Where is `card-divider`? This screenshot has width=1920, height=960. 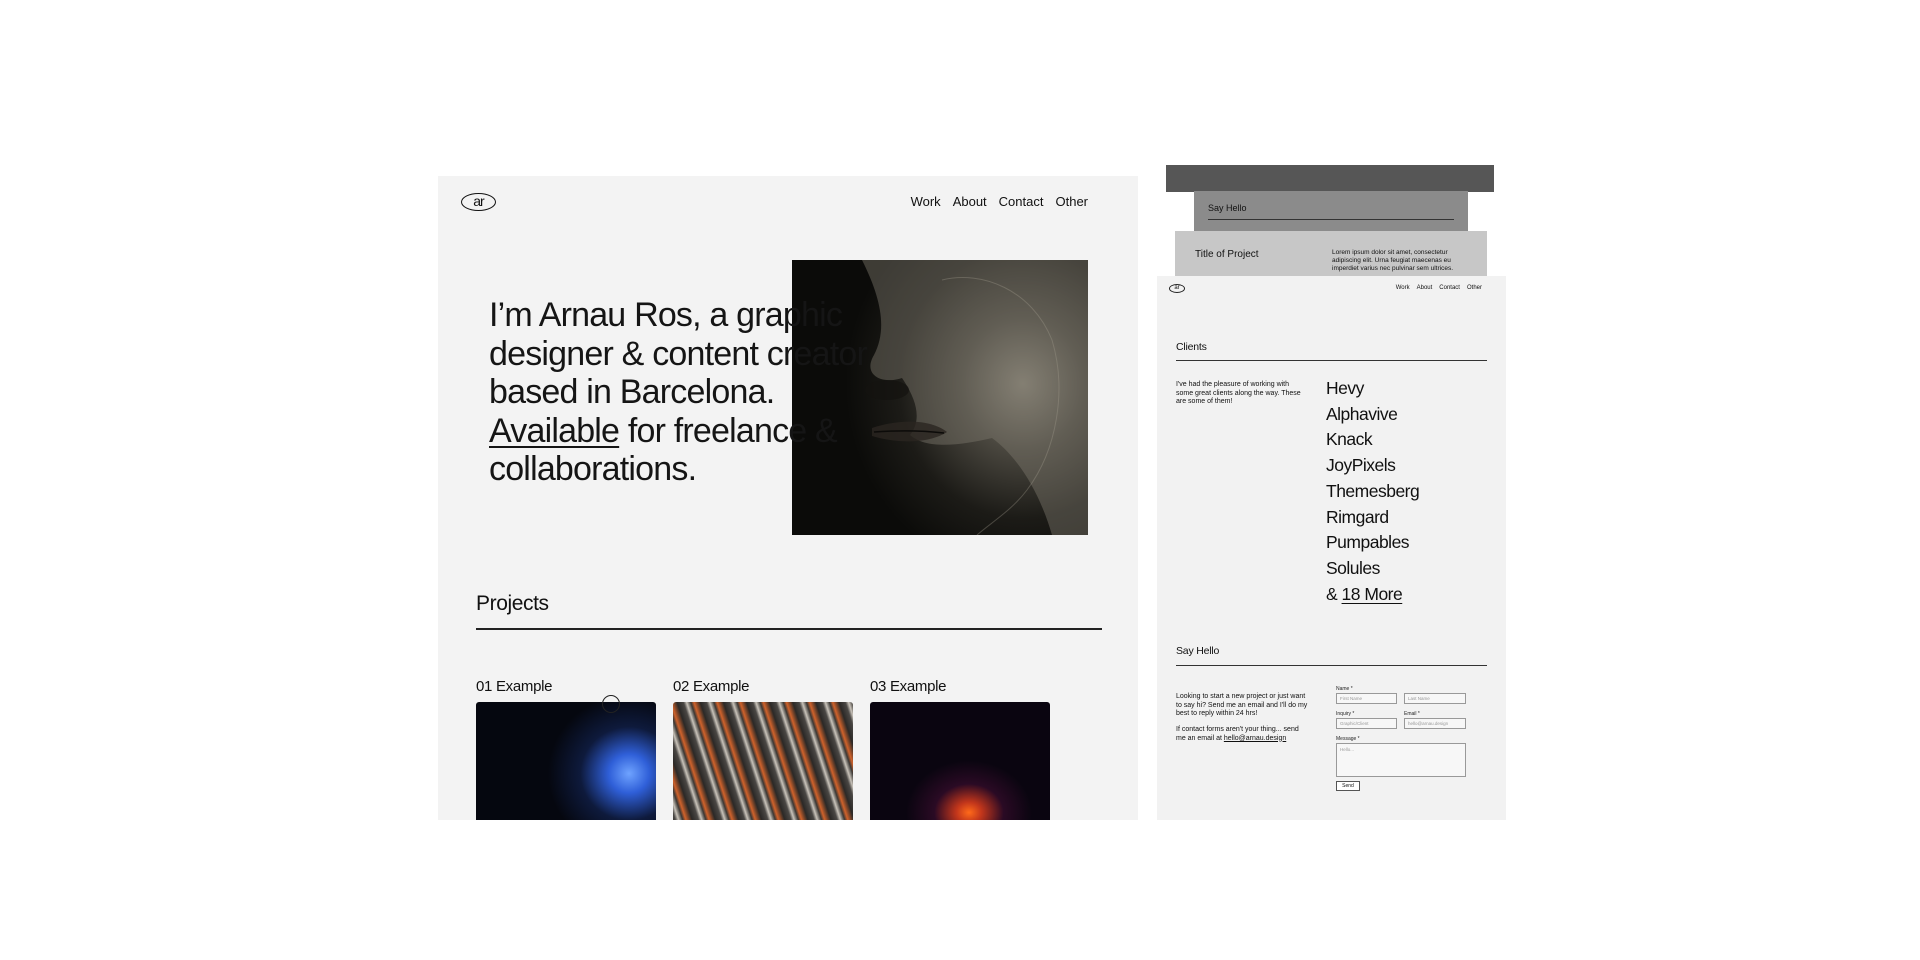 card-divider is located at coordinates (1331, 219).